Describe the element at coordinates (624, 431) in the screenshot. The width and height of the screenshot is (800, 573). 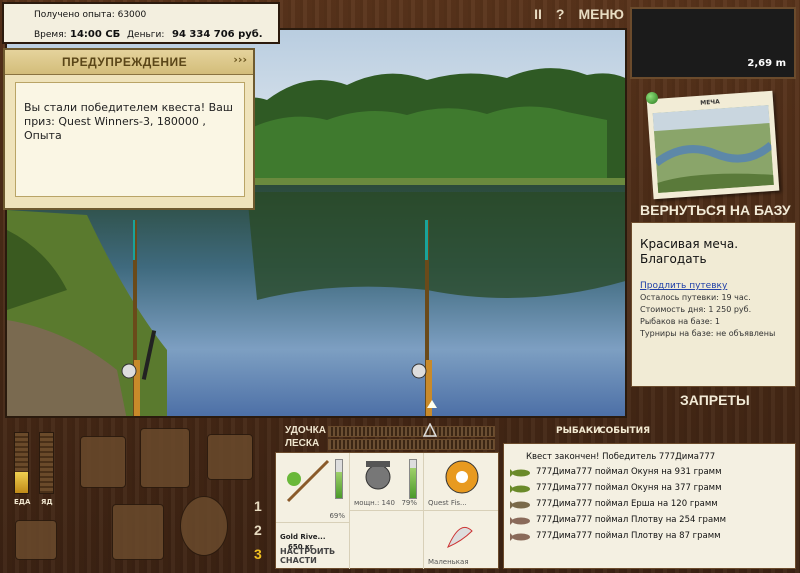
I see `tab-events: СОБЫТИЯ` at that location.